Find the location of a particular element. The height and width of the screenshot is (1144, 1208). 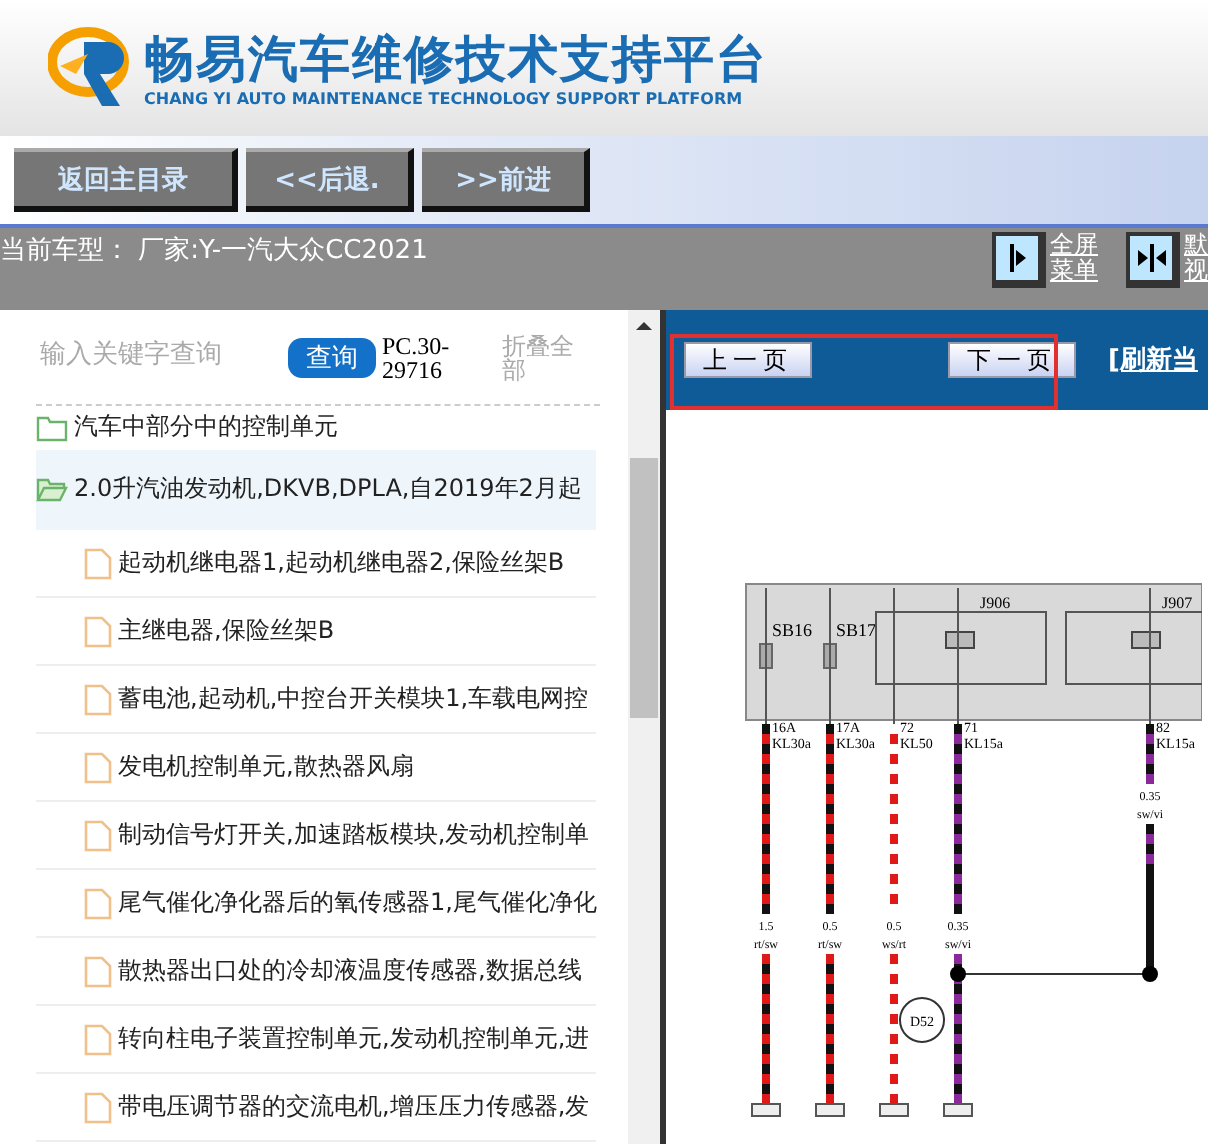

next-page-button: 下一页 is located at coordinates (1012, 360).